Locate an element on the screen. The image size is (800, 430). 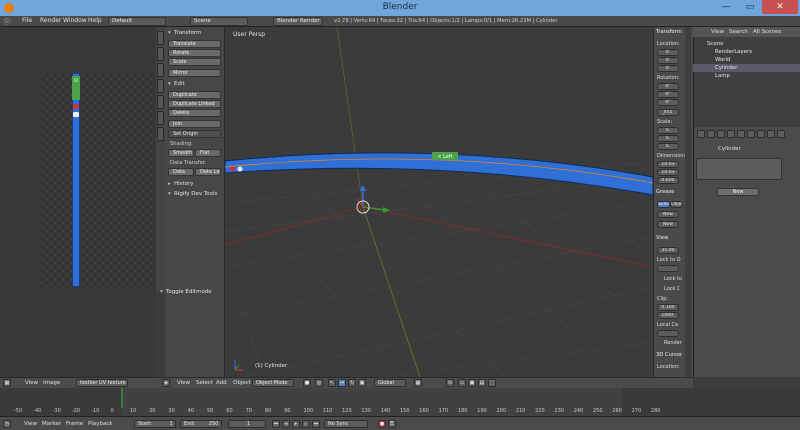
layer-grid-icon: ▦ is located at coordinates (418, 383).